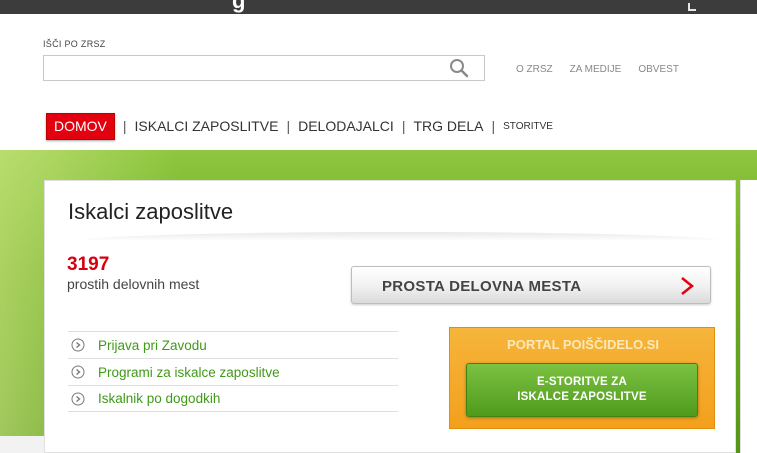 The height and width of the screenshot is (453, 757). Describe the element at coordinates (233, 344) in the screenshot. I see `list-item: Prijava pri Zavodu` at that location.